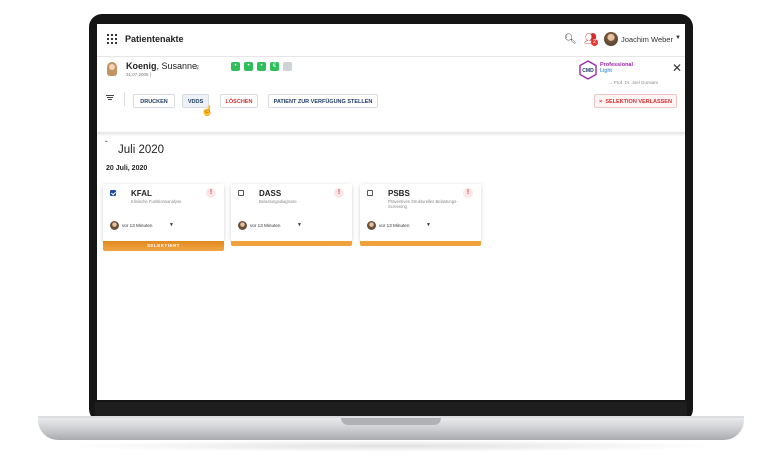  I want to click on patient-dob: 31.07.2005 |, so click(138, 74).